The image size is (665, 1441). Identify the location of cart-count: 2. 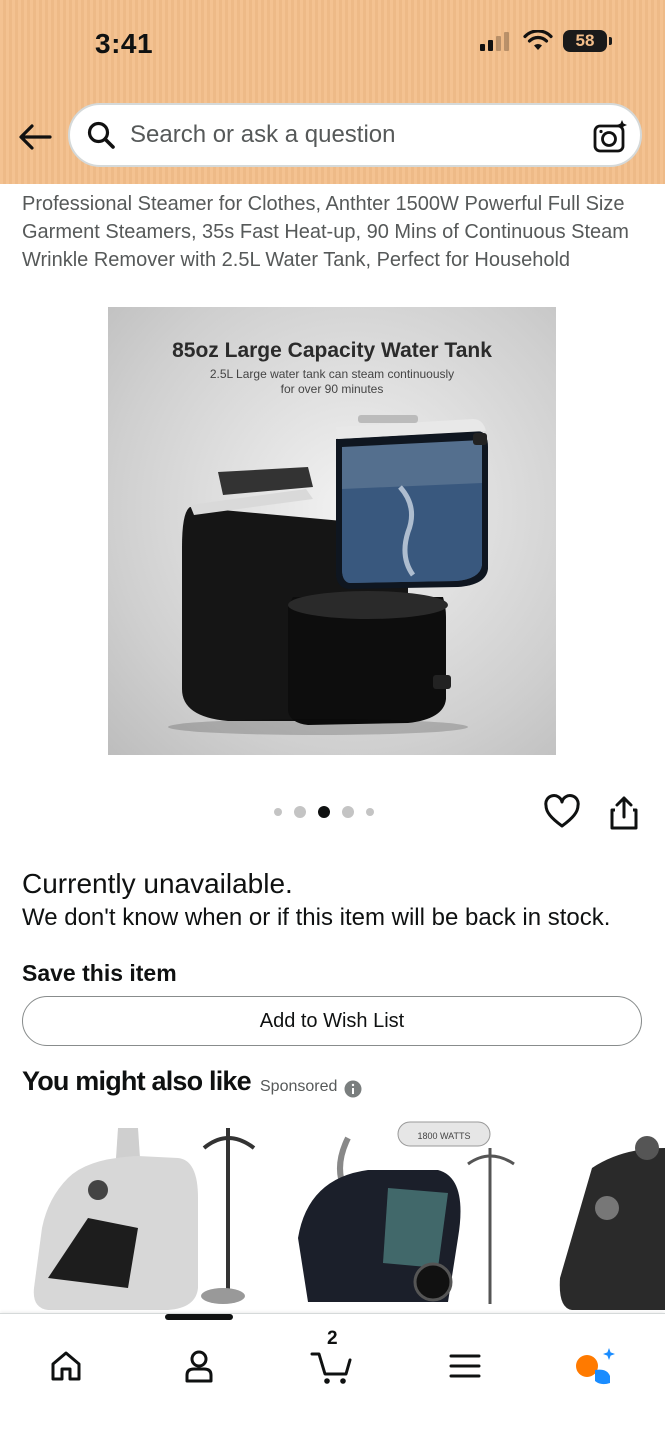
(332, 1338).